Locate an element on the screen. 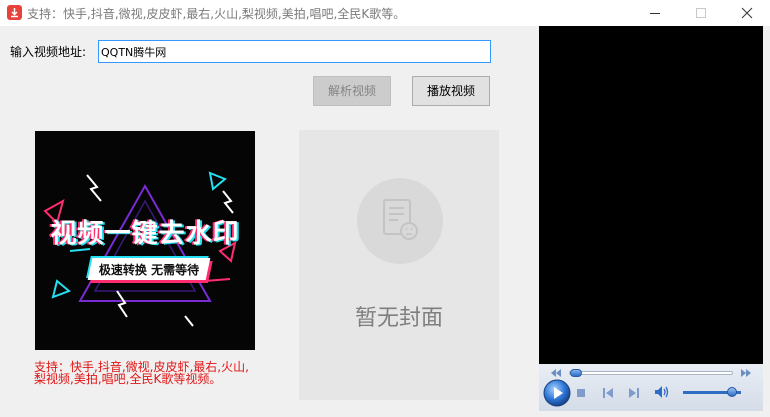 The height and width of the screenshot is (417, 770). poster-headline: 视频一键去水印 is located at coordinates (145, 234).